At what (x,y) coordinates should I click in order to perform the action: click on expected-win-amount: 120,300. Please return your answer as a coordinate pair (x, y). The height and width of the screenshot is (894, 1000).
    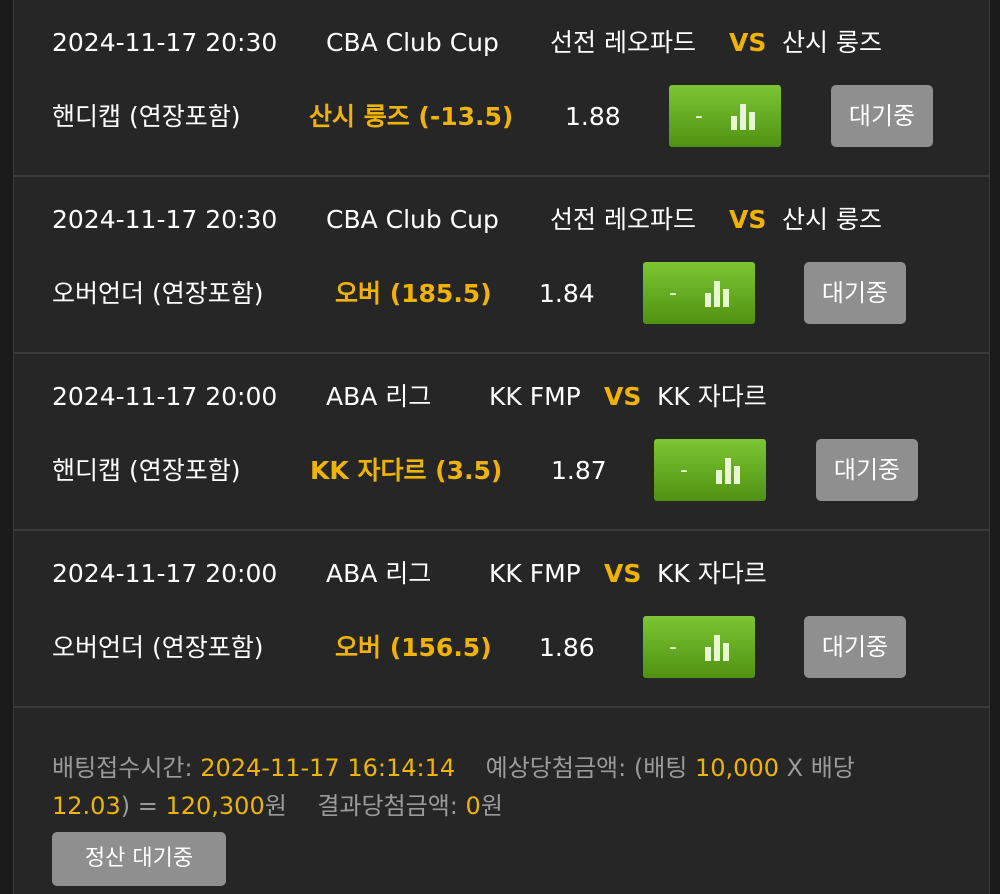
    Looking at the image, I should click on (215, 806).